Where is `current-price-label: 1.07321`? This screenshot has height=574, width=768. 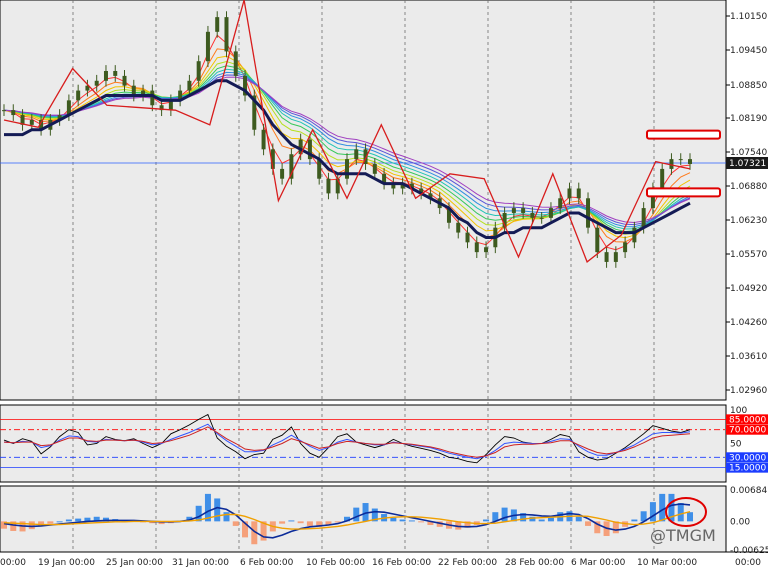 current-price-label: 1.07321 is located at coordinates (747, 164).